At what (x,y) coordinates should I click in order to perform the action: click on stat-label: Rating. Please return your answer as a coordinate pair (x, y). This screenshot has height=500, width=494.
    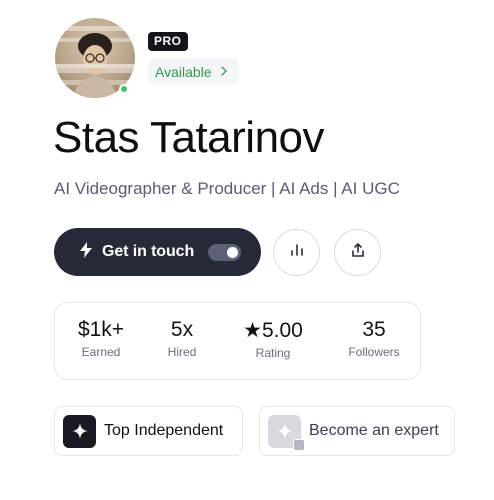
    Looking at the image, I should click on (273, 353).